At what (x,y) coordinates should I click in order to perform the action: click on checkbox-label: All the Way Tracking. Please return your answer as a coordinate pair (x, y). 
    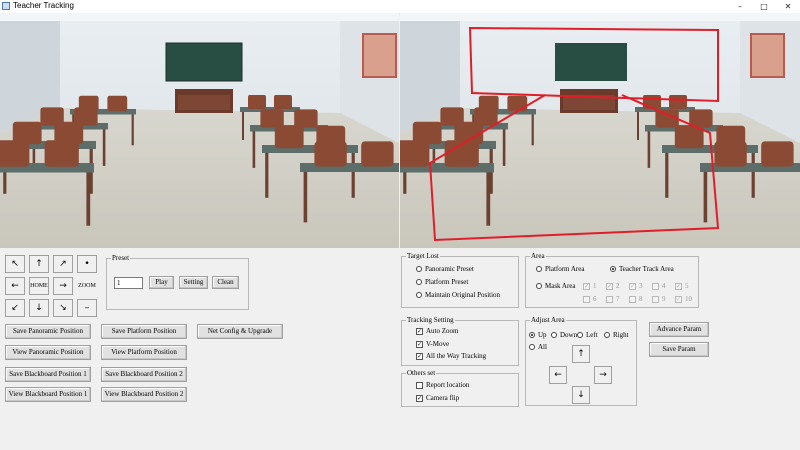
    Looking at the image, I should click on (456, 356).